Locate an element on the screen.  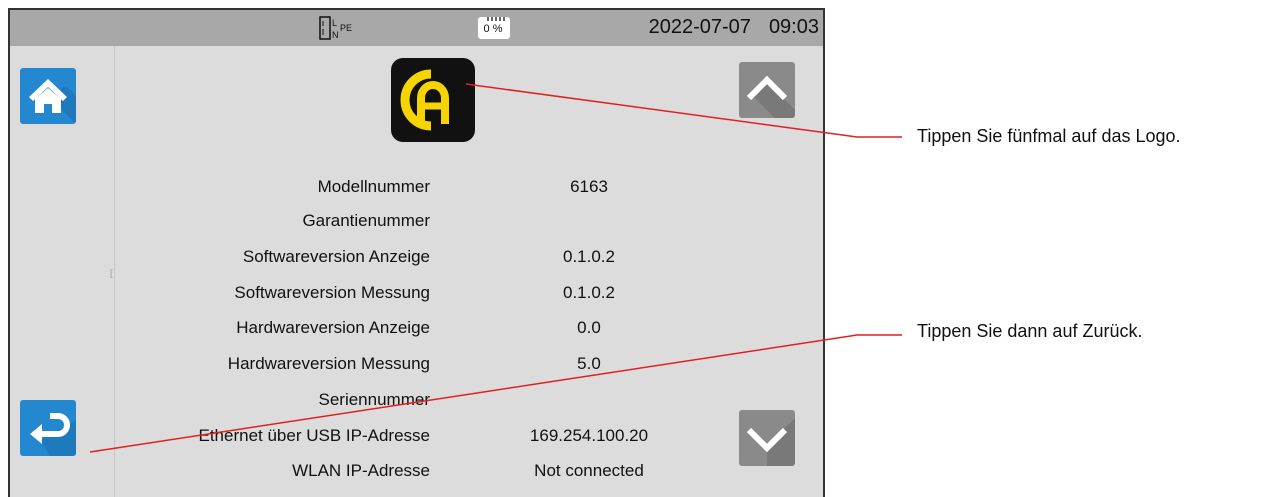
logo-callout-line is located at coordinates (683, 110).